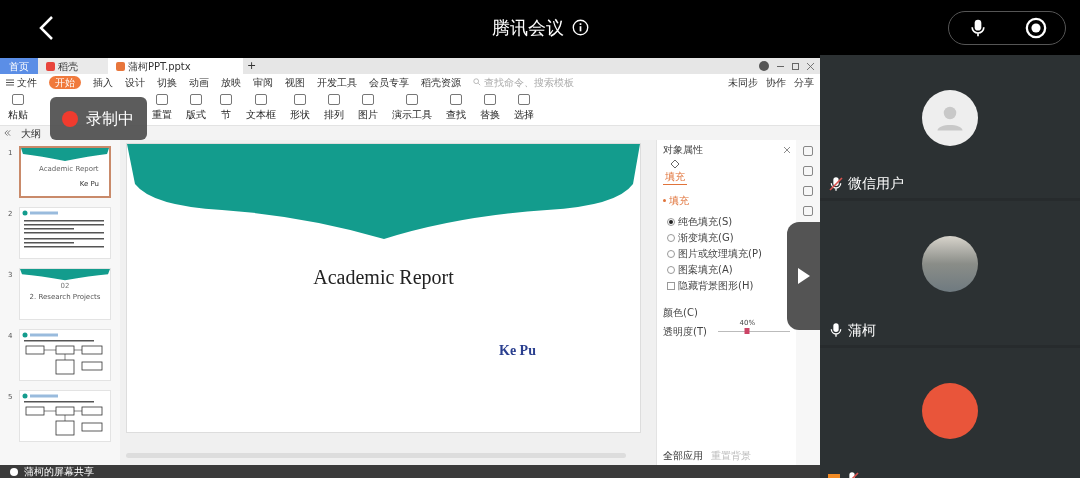 This screenshot has height=478, width=1080. I want to click on ribbon-button: 文本框, so click(261, 108).